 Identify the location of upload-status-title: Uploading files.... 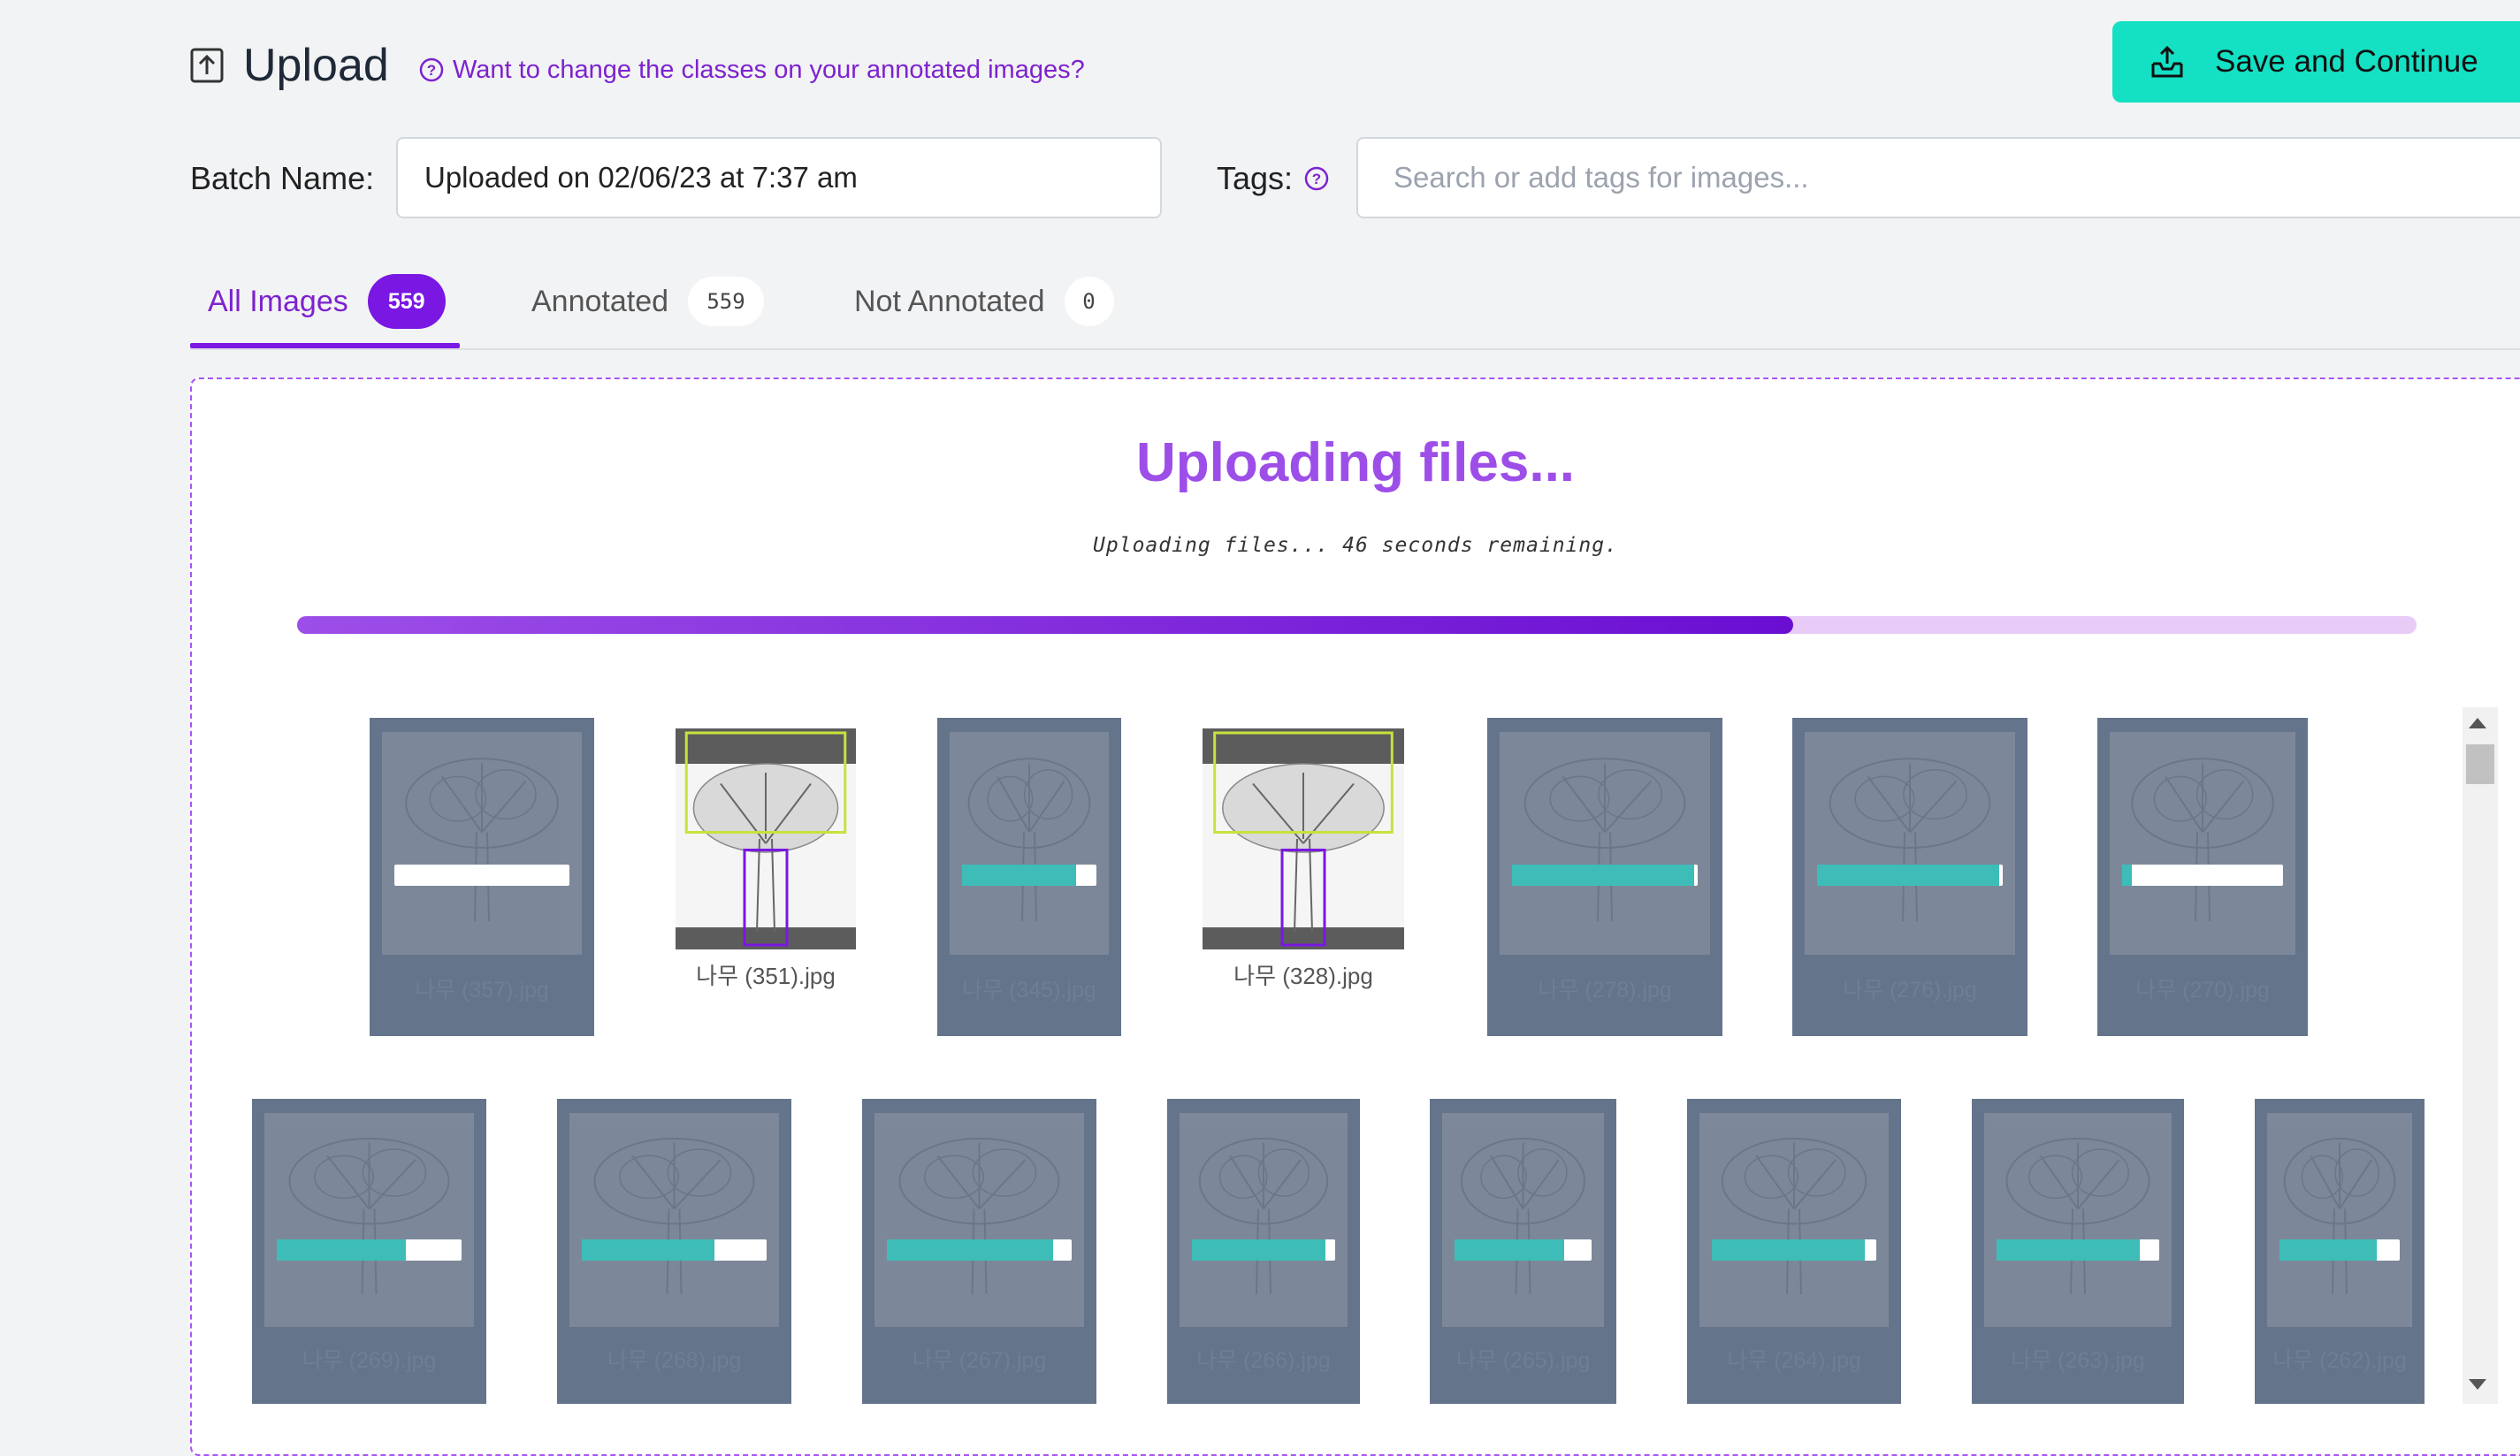
(1355, 462).